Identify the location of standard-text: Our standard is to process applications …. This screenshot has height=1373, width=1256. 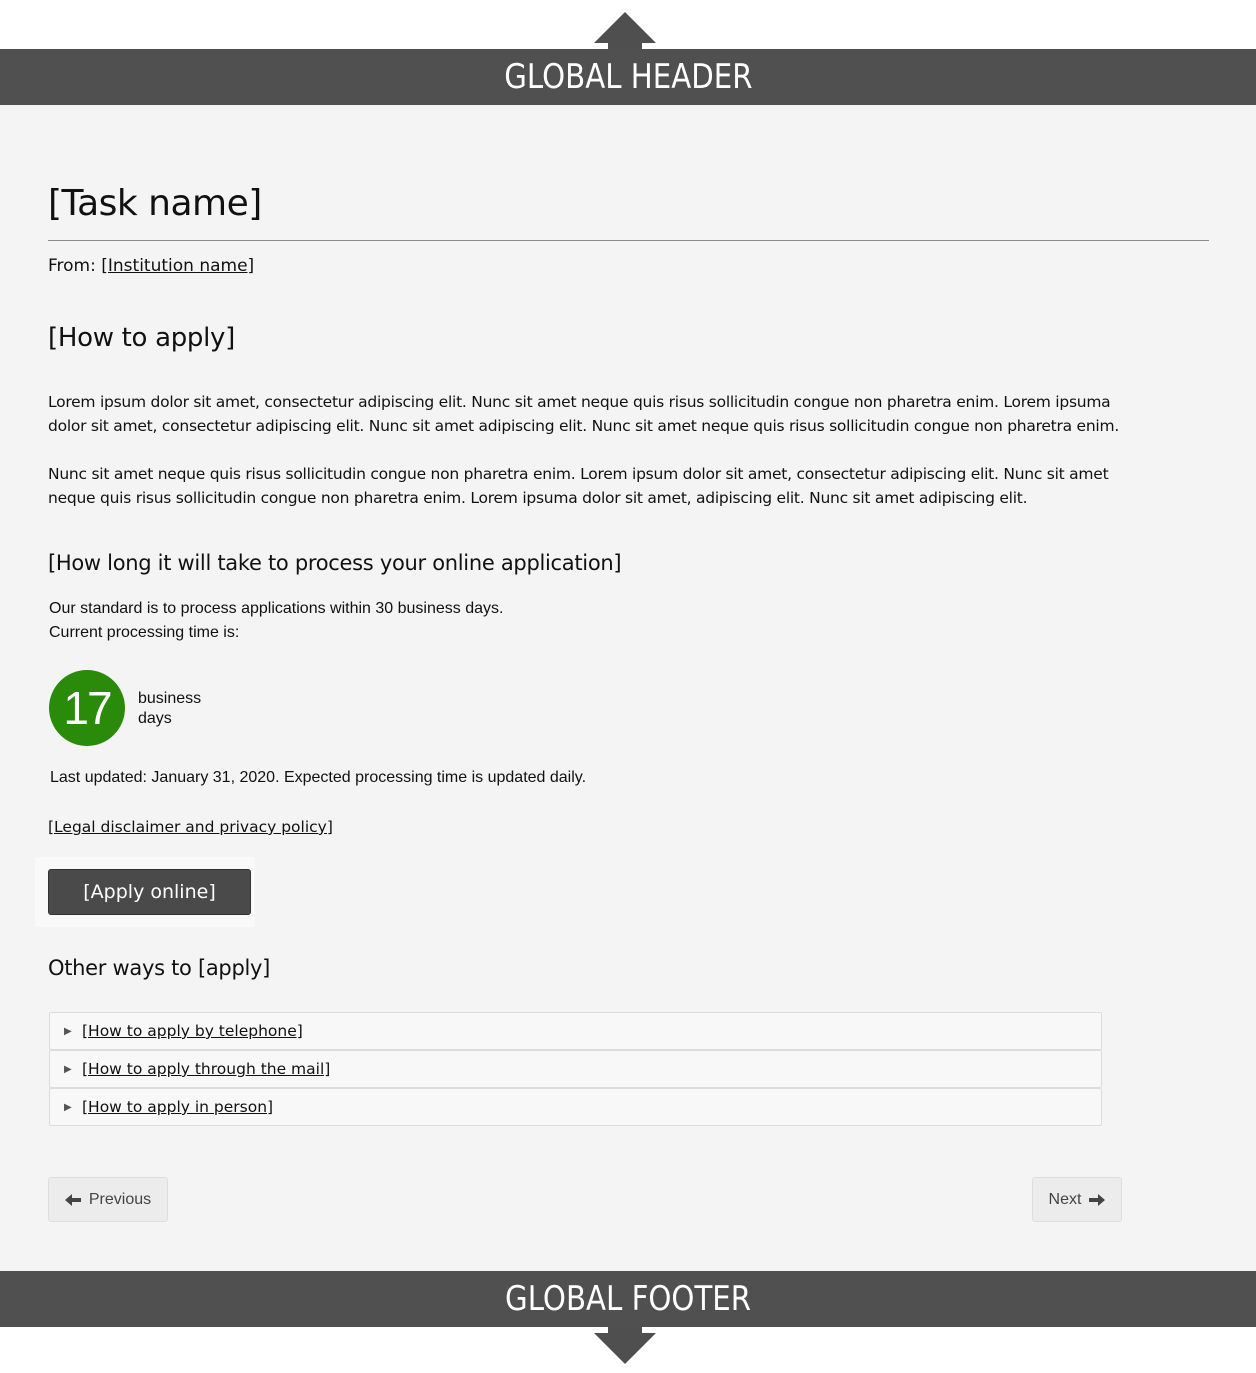
(276, 608).